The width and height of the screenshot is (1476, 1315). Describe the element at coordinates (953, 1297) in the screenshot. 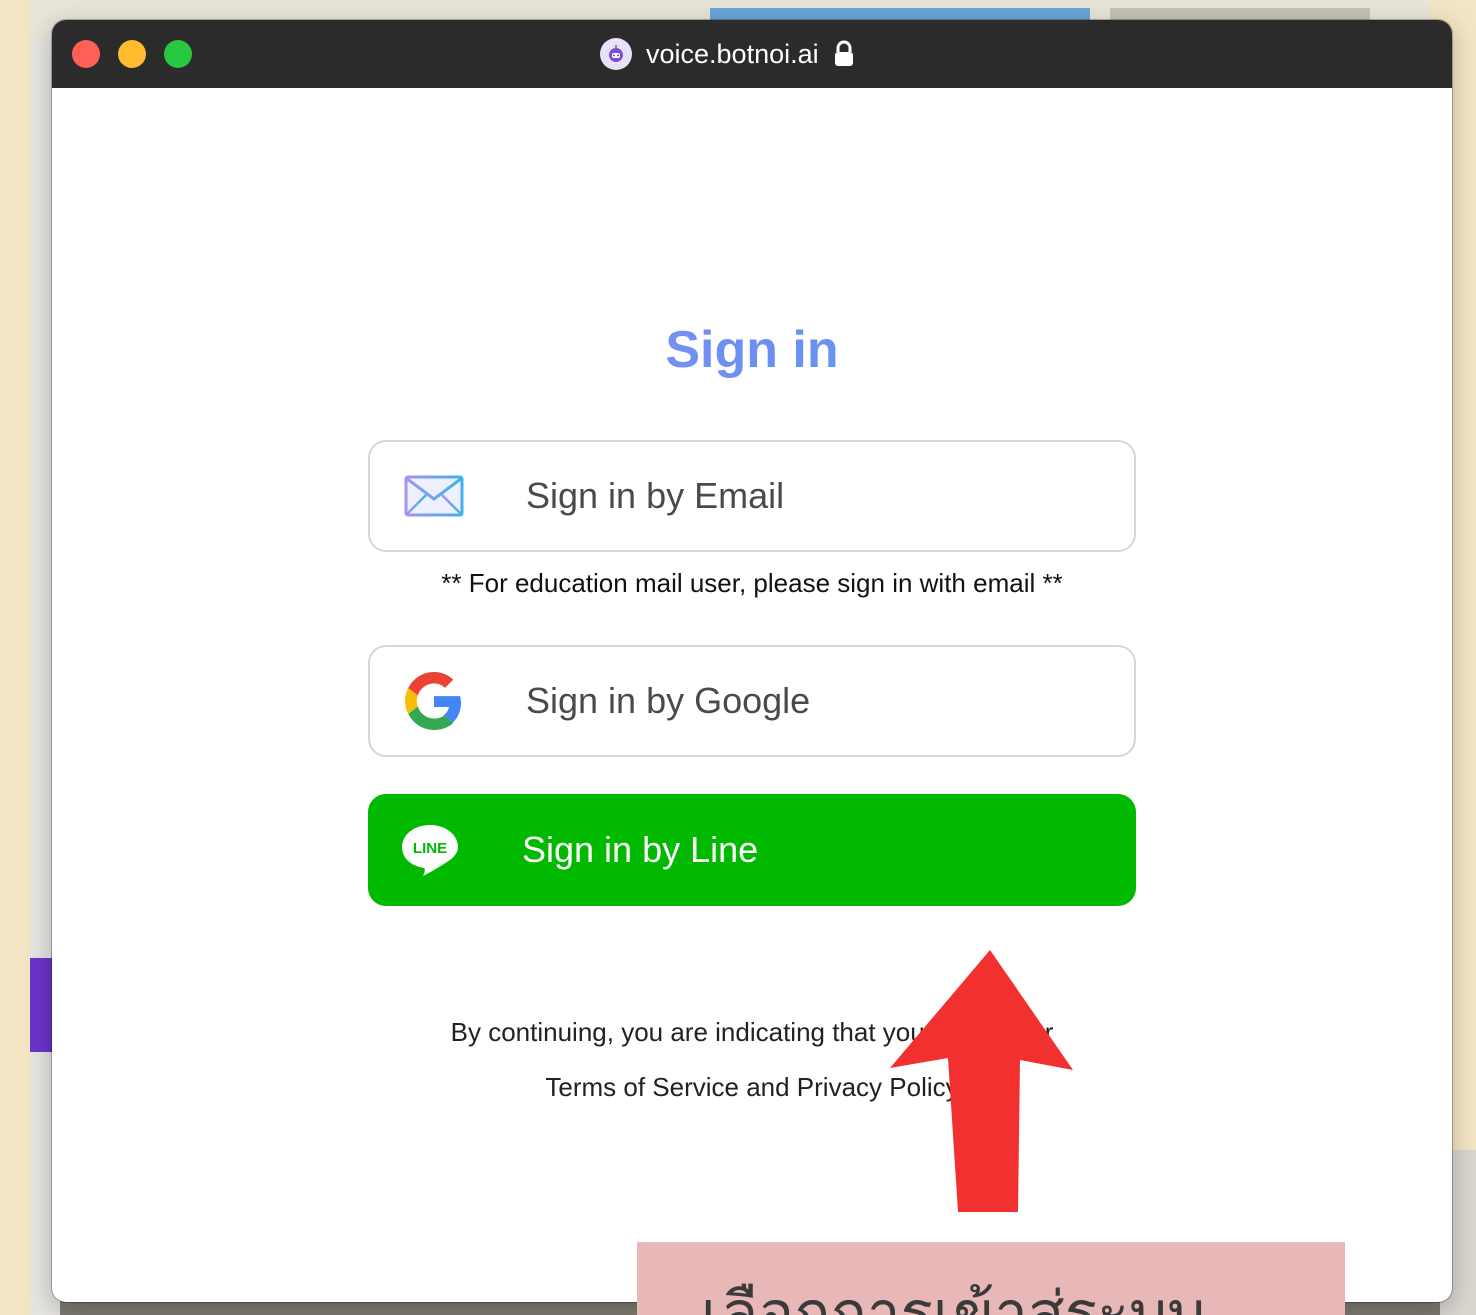

I see `annotation-callout-text: เลือกการเข้าสู่ระบบ` at that location.